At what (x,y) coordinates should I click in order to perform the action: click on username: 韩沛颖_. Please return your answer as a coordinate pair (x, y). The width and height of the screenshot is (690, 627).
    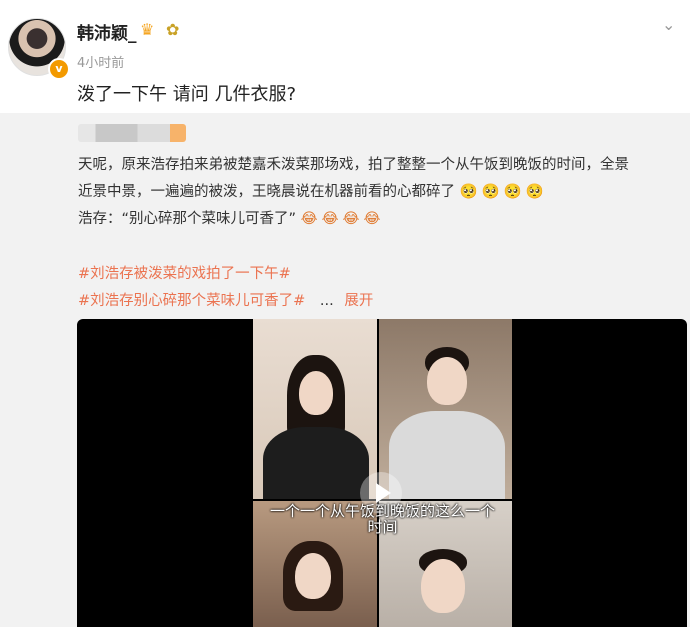
    Looking at the image, I should click on (107, 31).